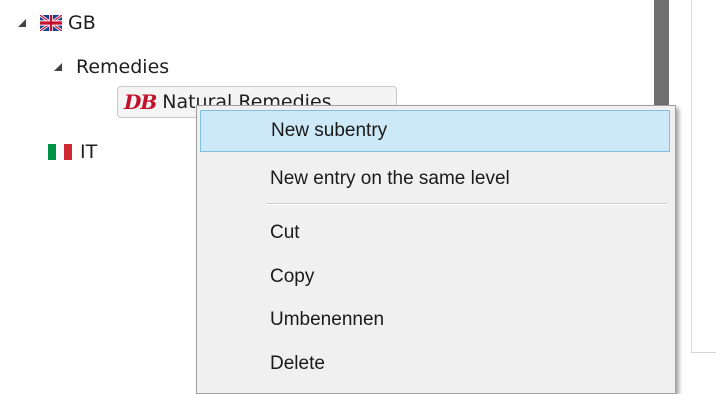  Describe the element at coordinates (703, 176) in the screenshot. I see `right-panel` at that location.